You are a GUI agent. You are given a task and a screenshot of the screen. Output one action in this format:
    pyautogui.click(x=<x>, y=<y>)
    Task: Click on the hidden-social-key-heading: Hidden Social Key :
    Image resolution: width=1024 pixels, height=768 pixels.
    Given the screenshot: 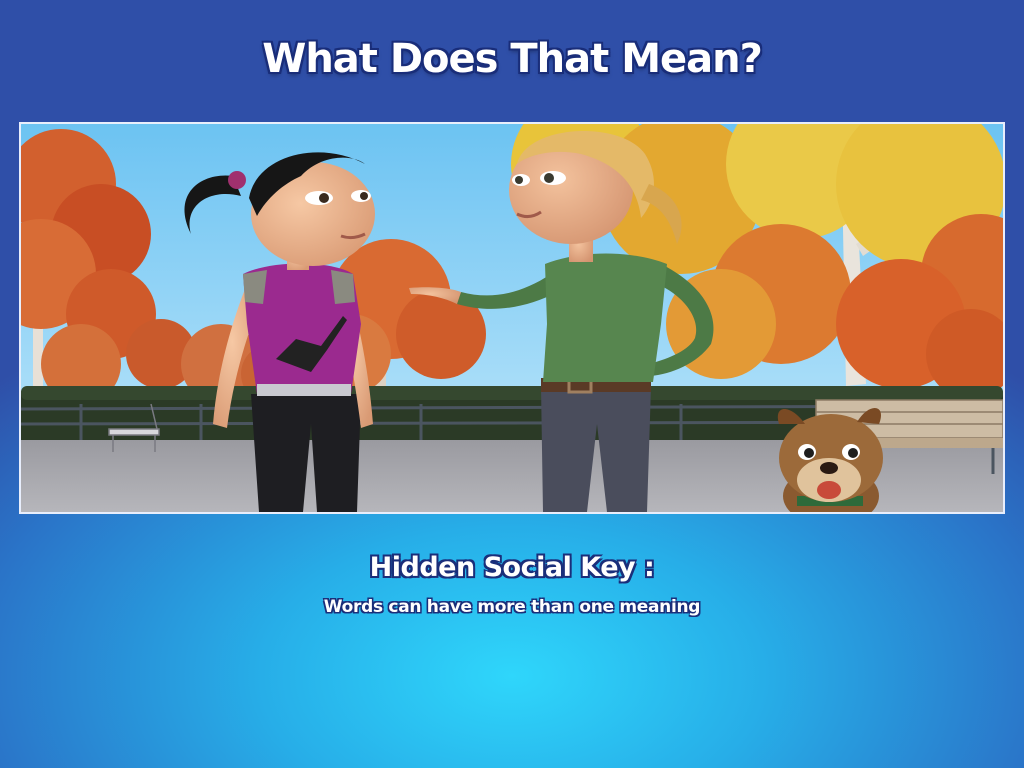 What is the action you would take?
    pyautogui.click(x=512, y=567)
    